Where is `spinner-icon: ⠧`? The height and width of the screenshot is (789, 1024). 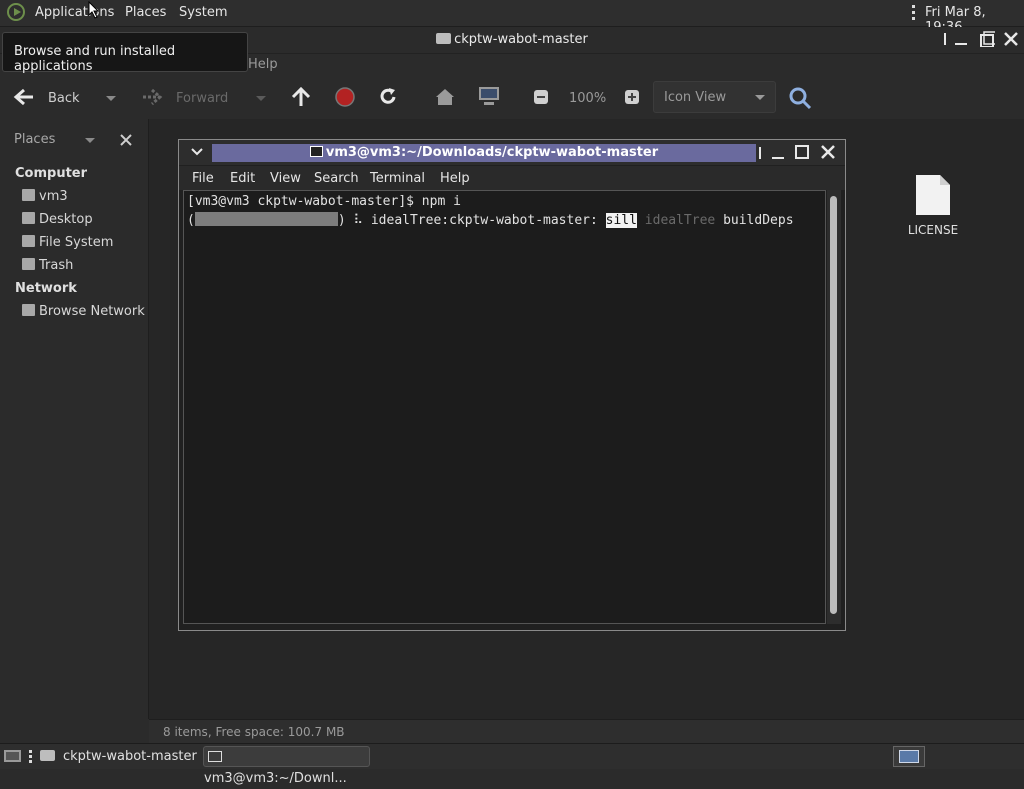 spinner-icon: ⠧ is located at coordinates (358, 220).